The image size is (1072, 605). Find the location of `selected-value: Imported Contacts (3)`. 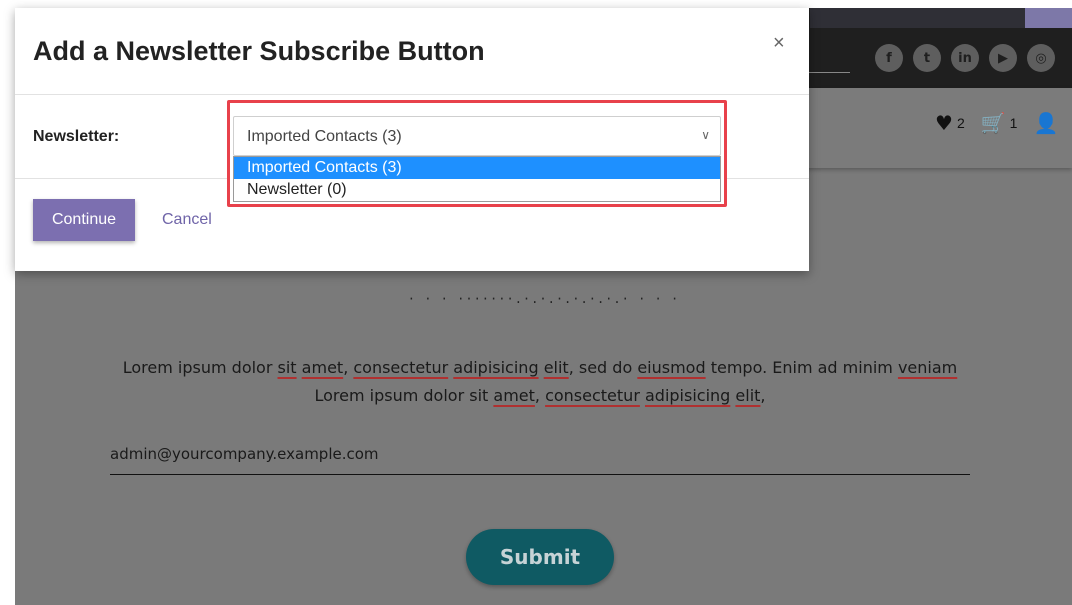

selected-value: Imported Contacts (3) is located at coordinates (324, 136).